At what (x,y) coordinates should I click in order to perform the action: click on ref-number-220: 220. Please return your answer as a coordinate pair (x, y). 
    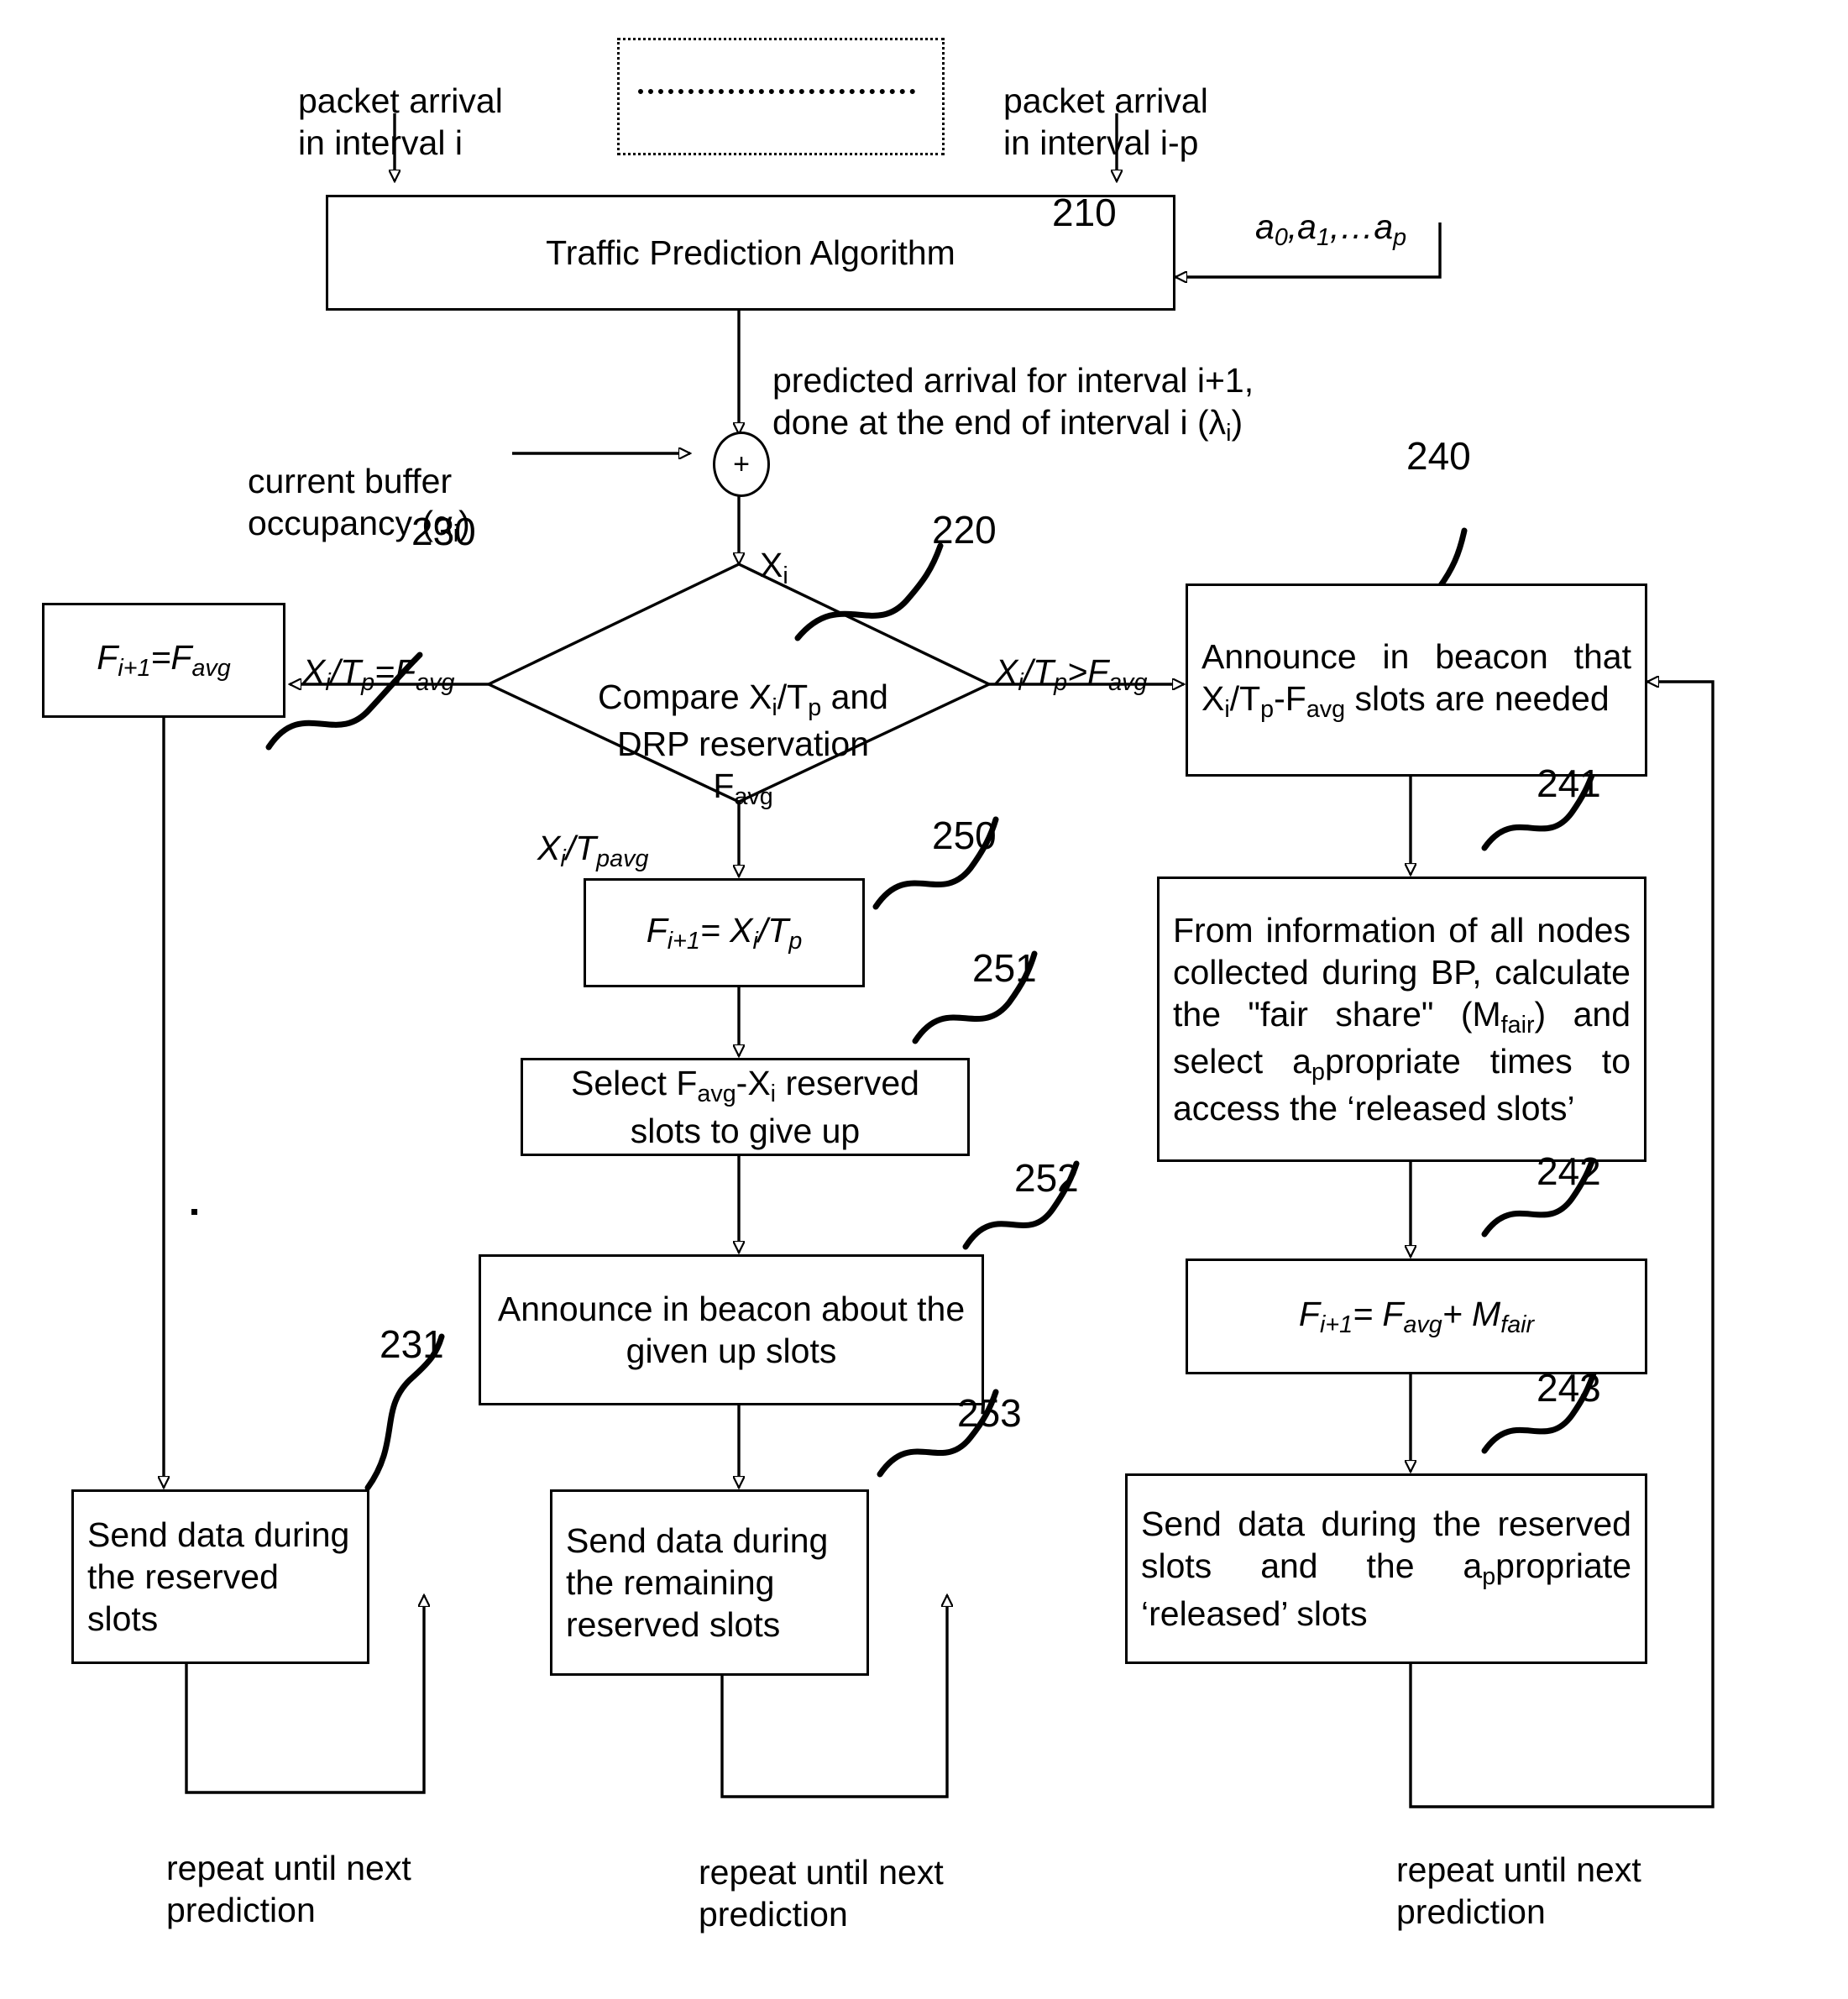
    Looking at the image, I should click on (965, 530).